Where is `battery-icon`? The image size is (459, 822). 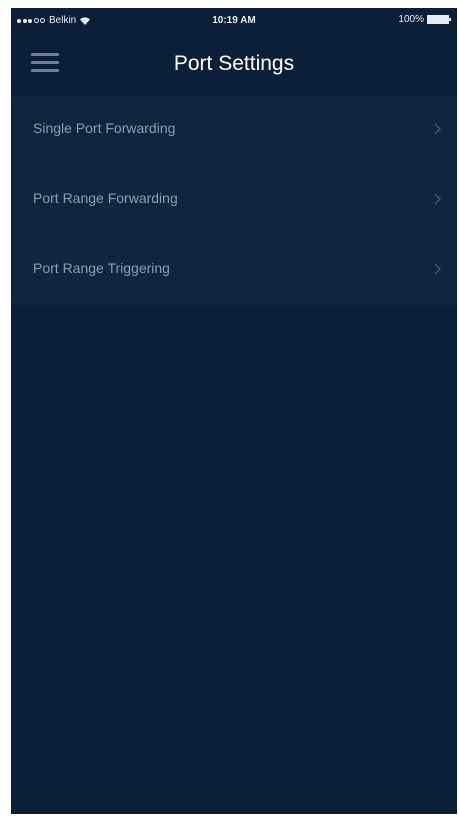
battery-icon is located at coordinates (439, 19).